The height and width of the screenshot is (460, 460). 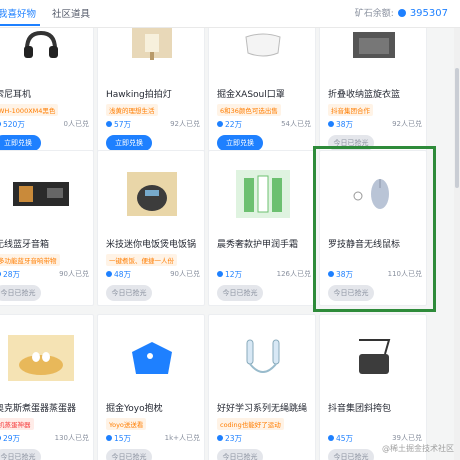 I want to click on product-card: 折叠收纳篮旋衣篮 抖音集团合作 38万 92人已兑 今日已抢光, so click(x=373, y=92).